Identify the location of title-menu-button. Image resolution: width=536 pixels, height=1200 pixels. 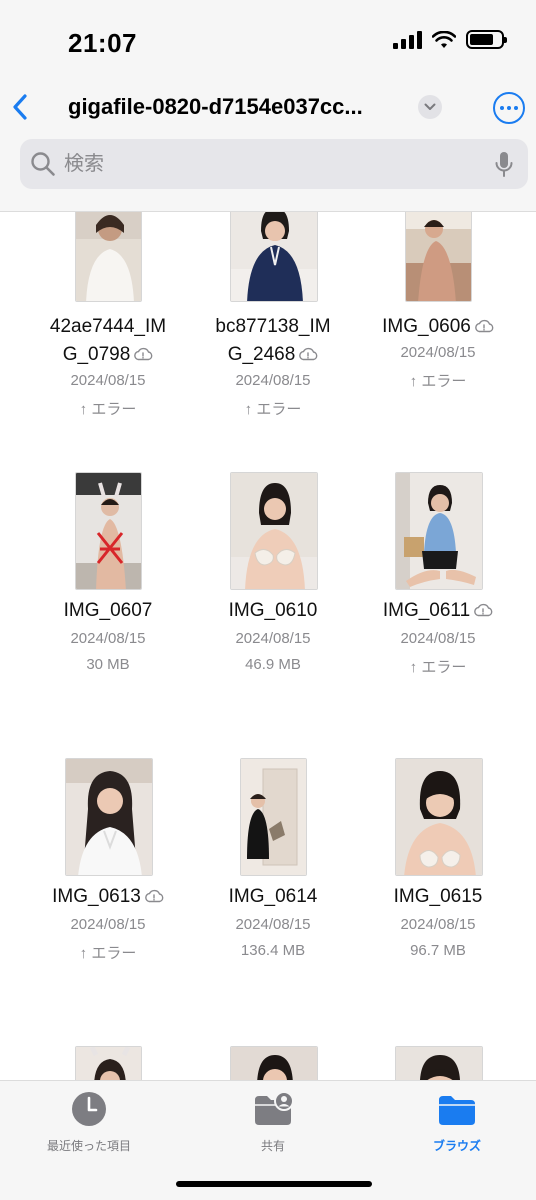
(430, 107).